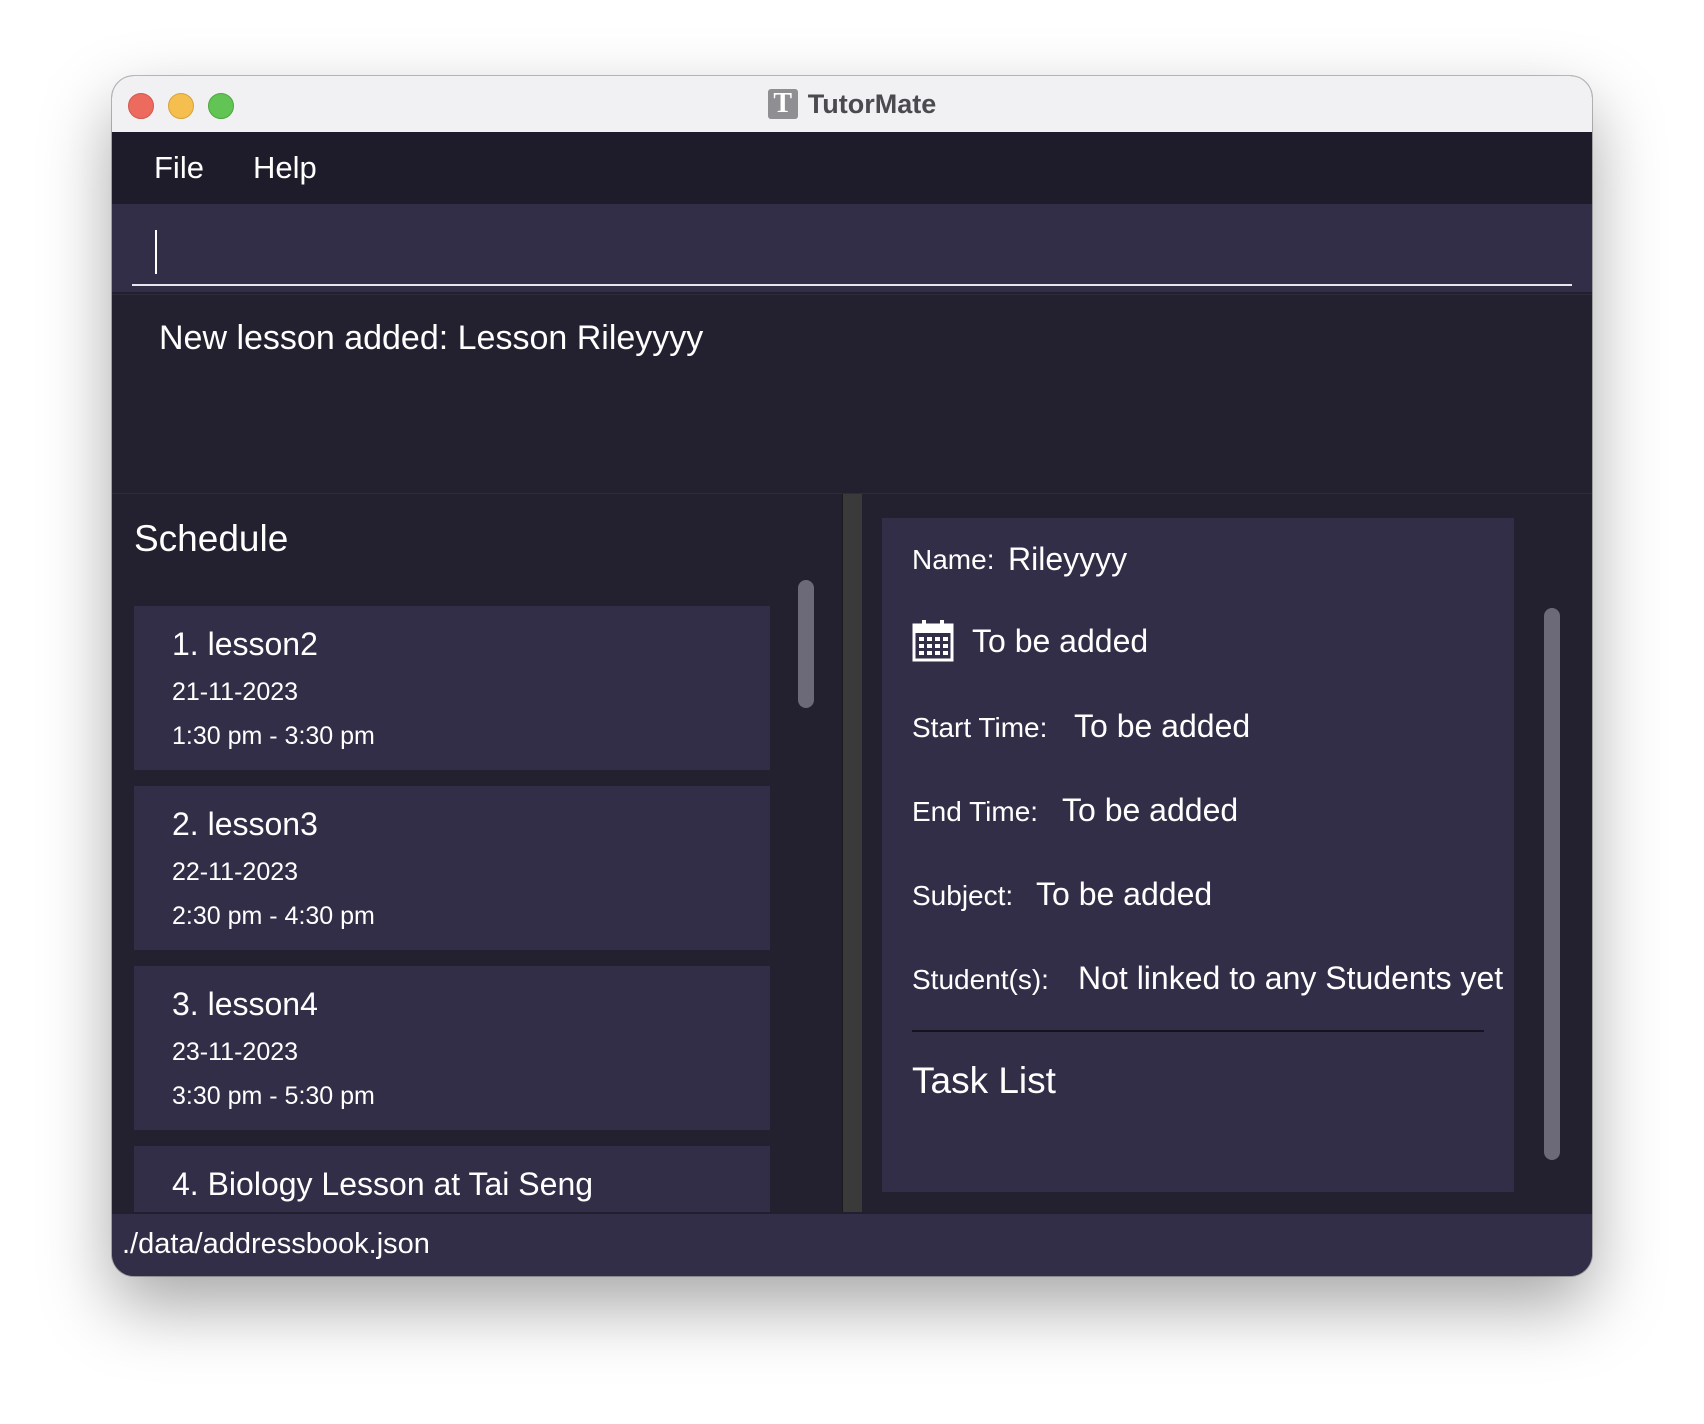 The height and width of the screenshot is (1424, 1704). What do you see at coordinates (984, 1080) in the screenshot?
I see `task-list-title: Task List` at bounding box center [984, 1080].